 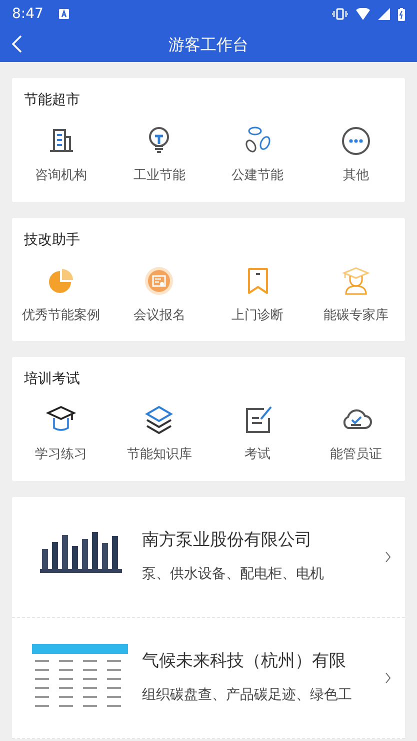 What do you see at coordinates (17, 44) in the screenshot?
I see `back-icon` at bounding box center [17, 44].